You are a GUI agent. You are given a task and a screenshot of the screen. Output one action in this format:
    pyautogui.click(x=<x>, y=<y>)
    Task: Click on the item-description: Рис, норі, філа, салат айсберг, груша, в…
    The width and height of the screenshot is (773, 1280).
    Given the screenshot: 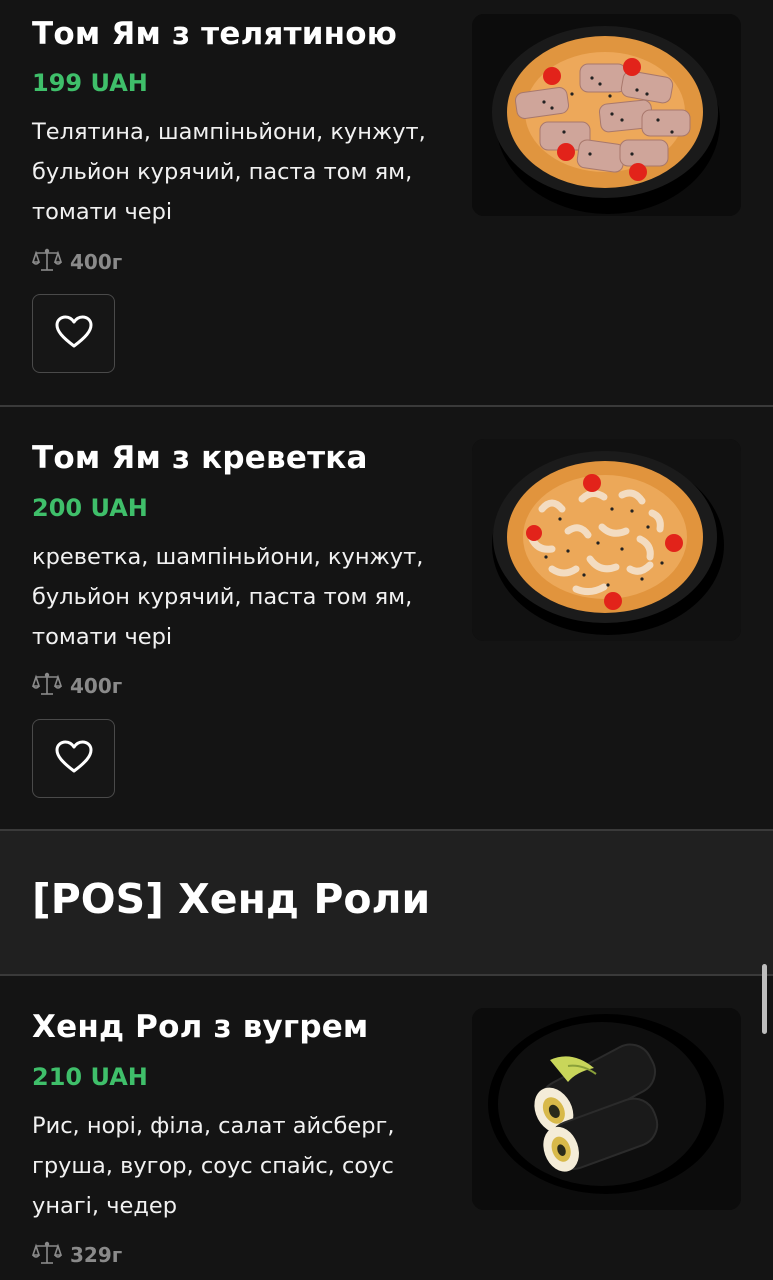 What is the action you would take?
    pyautogui.click(x=213, y=1166)
    